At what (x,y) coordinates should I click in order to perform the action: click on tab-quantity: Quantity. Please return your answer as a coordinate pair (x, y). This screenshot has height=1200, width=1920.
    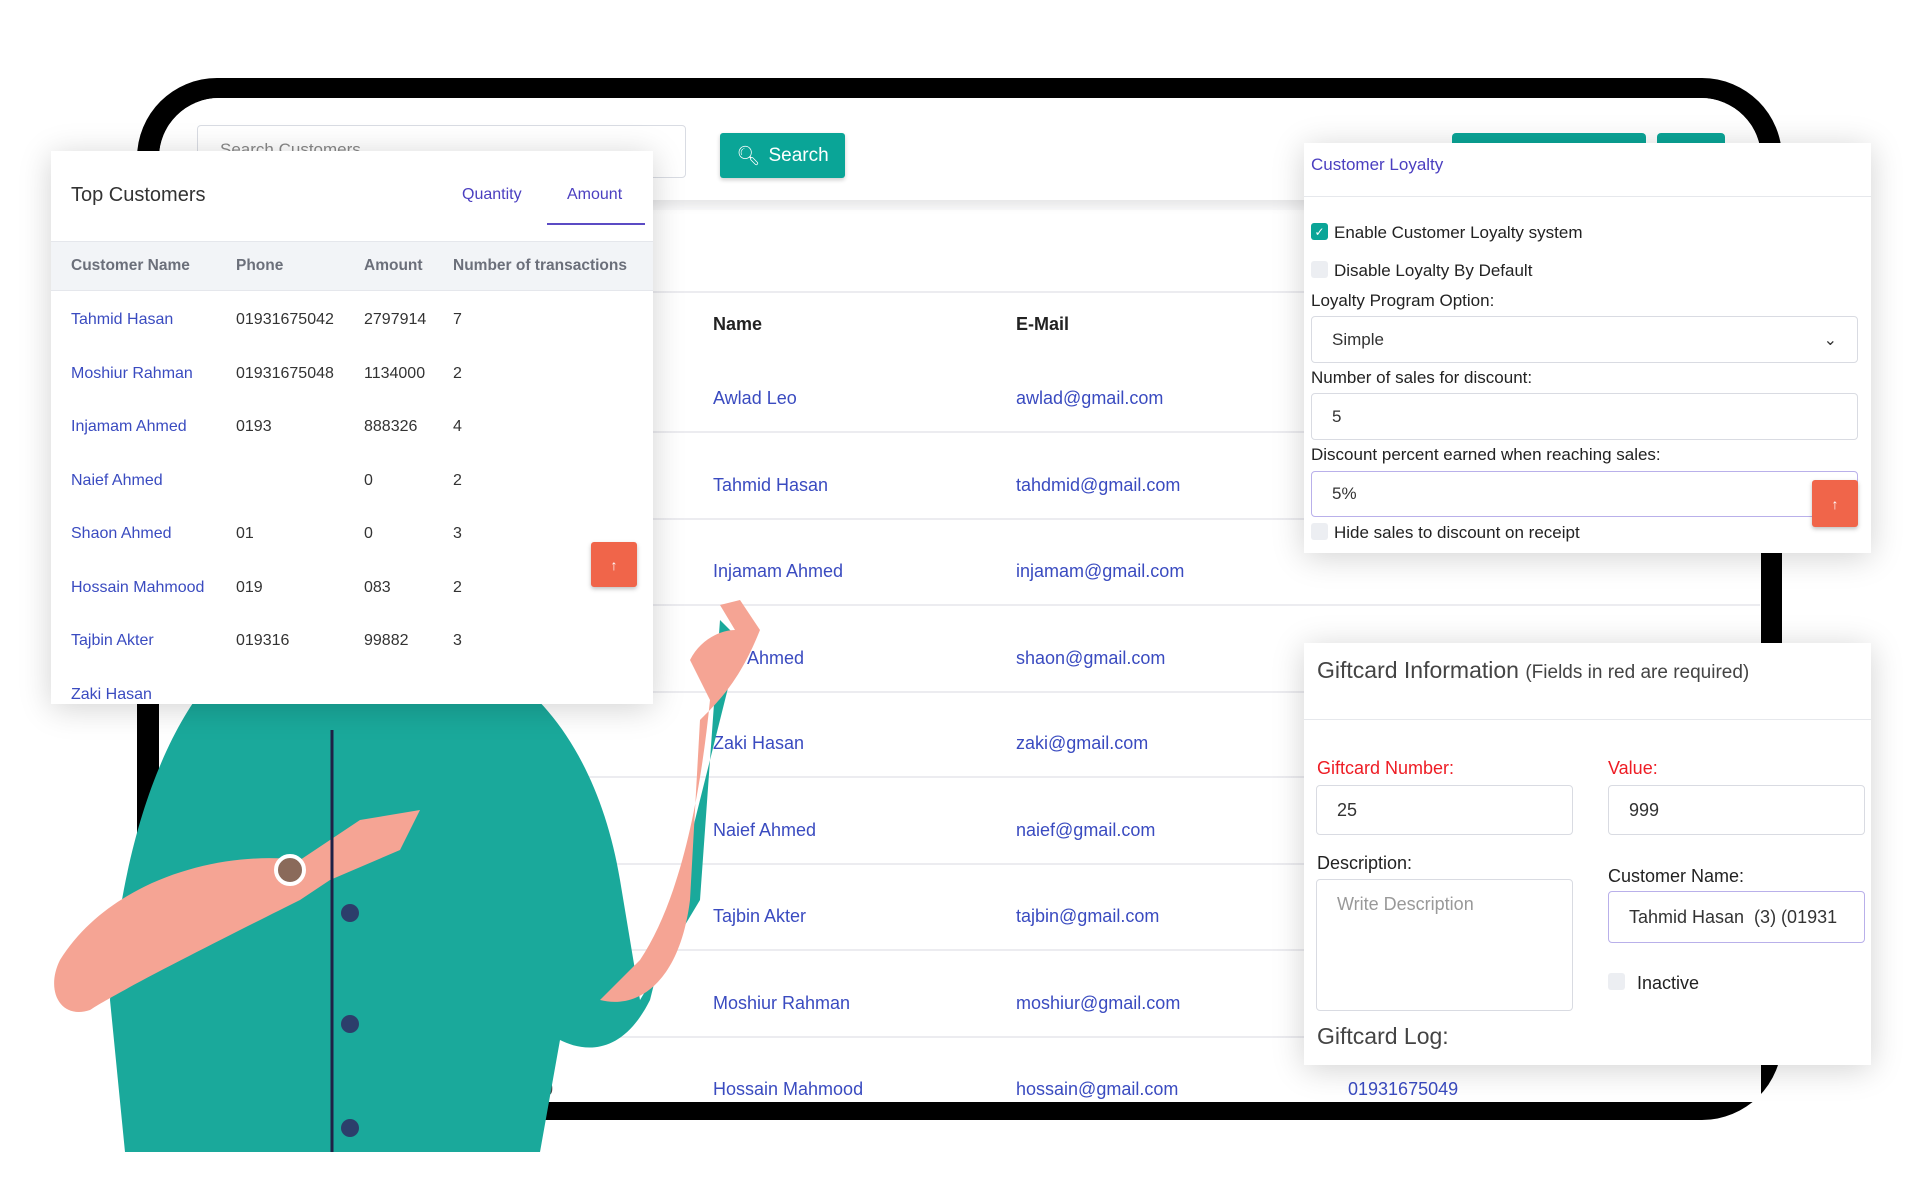
    Looking at the image, I should click on (492, 195).